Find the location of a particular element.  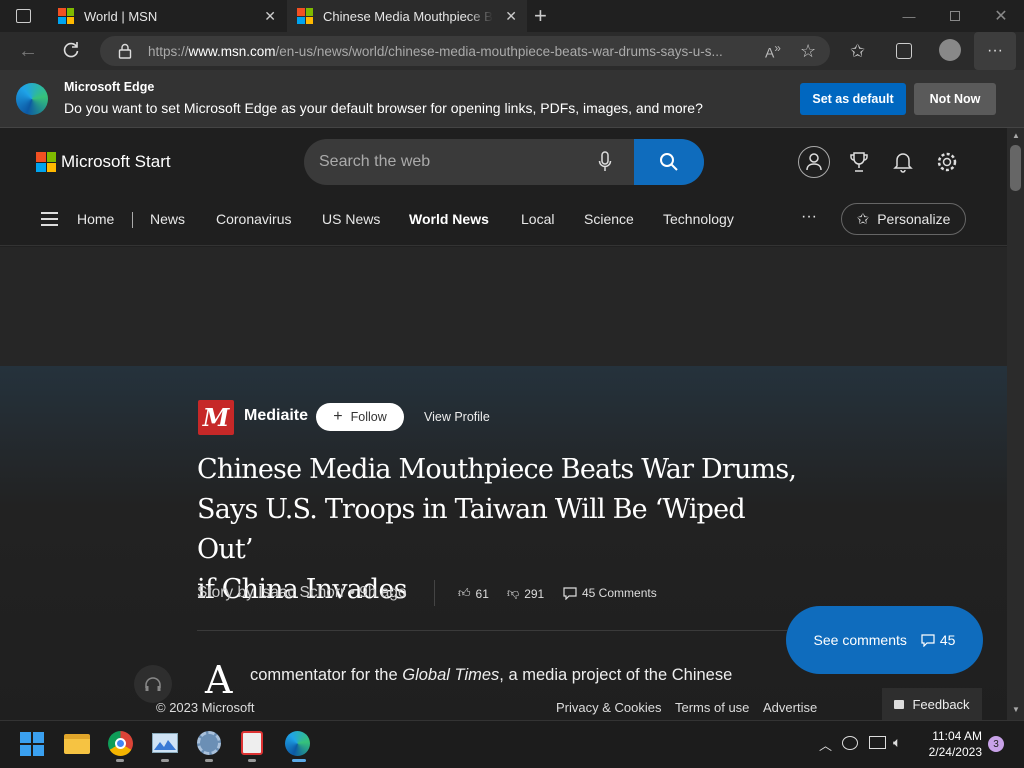

article-divider is located at coordinates (492, 630).